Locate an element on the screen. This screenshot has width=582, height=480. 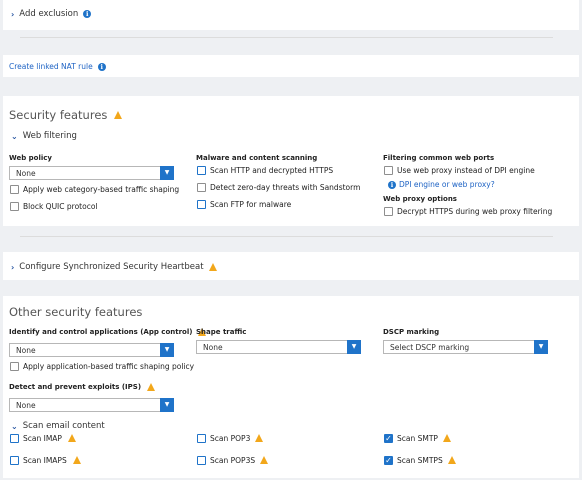
decrypt-https-checkbox is located at coordinates (388, 211).